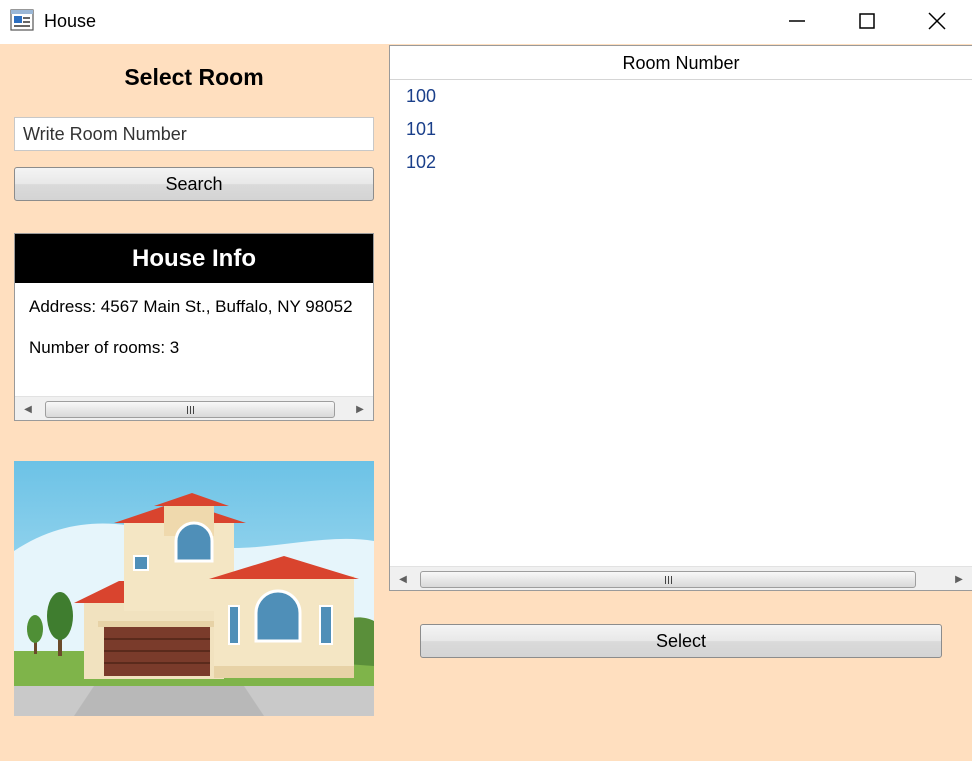 Image resolution: width=972 pixels, height=761 pixels. What do you see at coordinates (681, 129) in the screenshot?
I see `room-list-item: 101` at bounding box center [681, 129].